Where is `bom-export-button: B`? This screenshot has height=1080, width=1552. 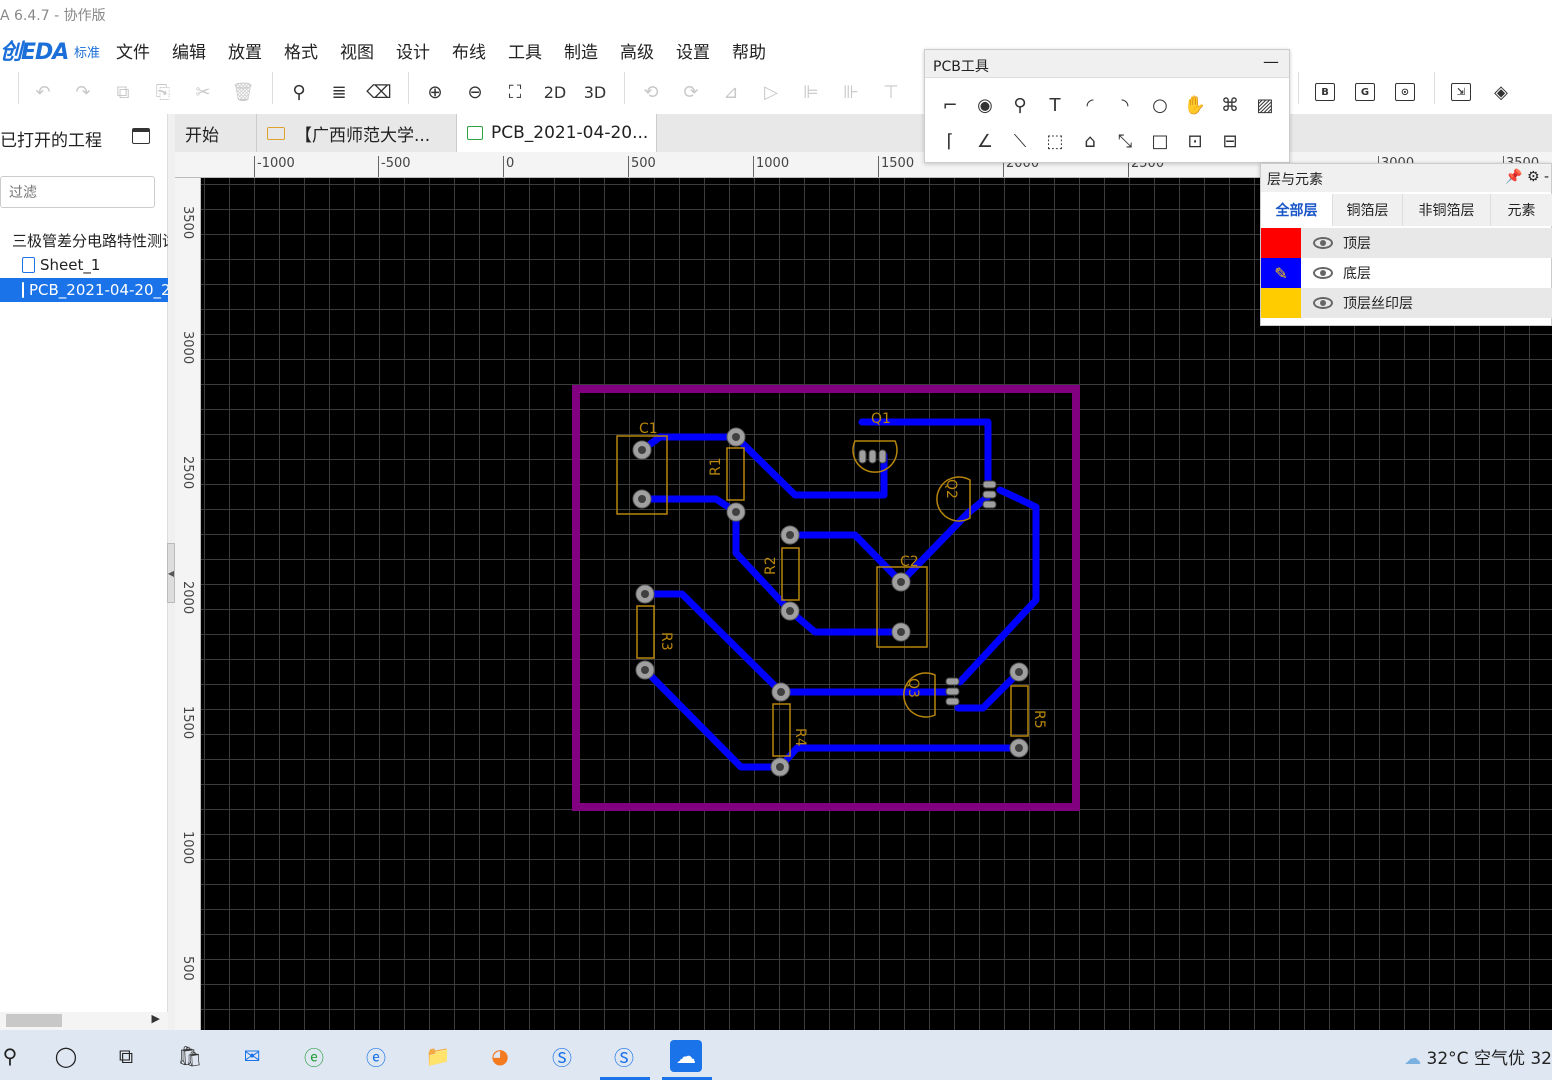 bom-export-button: B is located at coordinates (1325, 92).